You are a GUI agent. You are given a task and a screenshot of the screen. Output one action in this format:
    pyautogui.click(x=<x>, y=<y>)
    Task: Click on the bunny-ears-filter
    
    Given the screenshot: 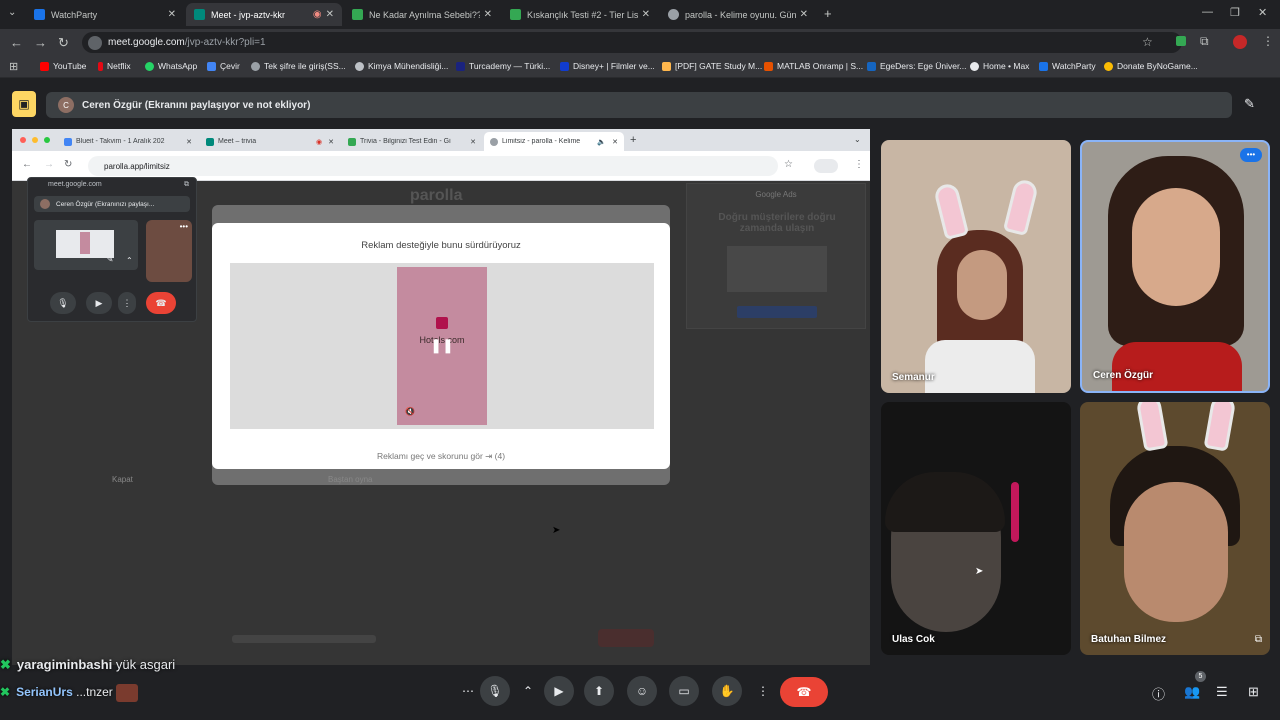 What is the action you would take?
    pyautogui.click(x=1220, y=427)
    